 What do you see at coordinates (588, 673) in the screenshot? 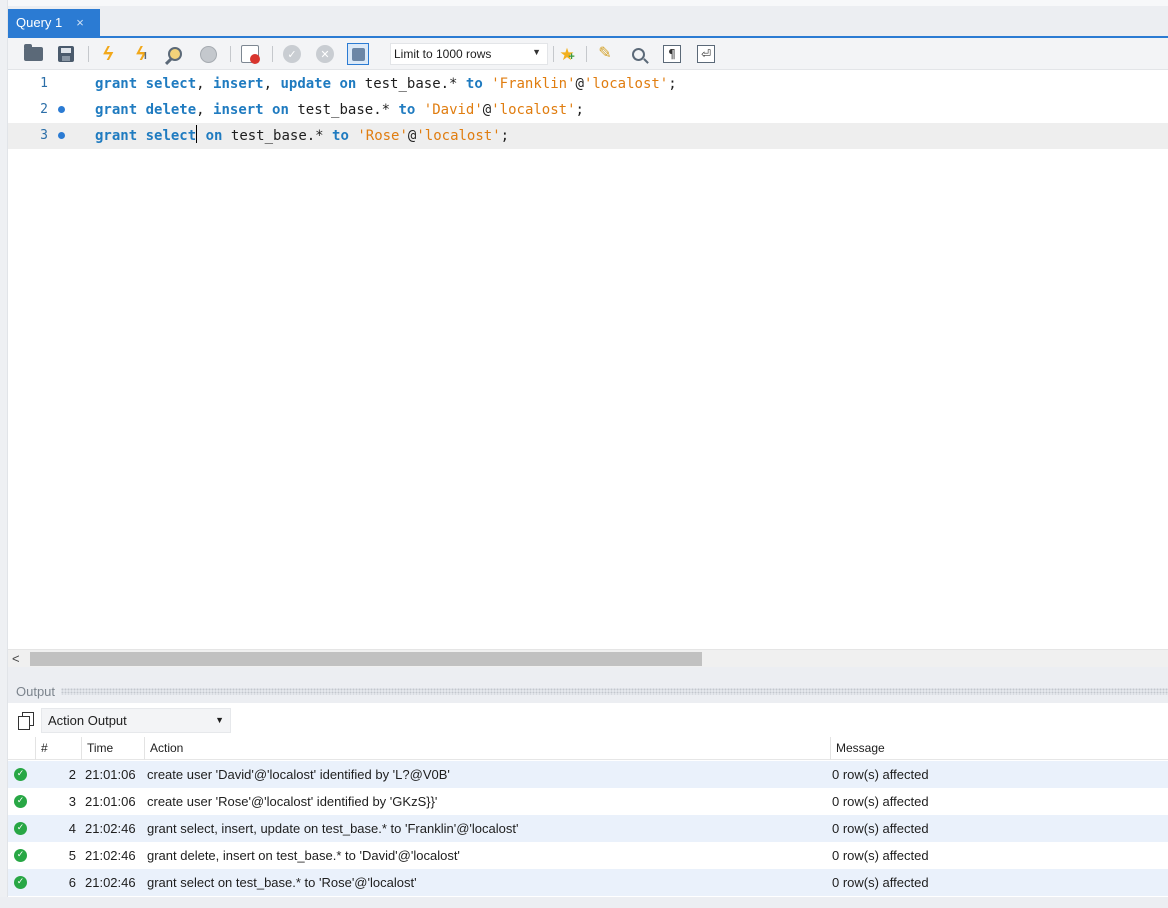
I see `panel-splitter` at bounding box center [588, 673].